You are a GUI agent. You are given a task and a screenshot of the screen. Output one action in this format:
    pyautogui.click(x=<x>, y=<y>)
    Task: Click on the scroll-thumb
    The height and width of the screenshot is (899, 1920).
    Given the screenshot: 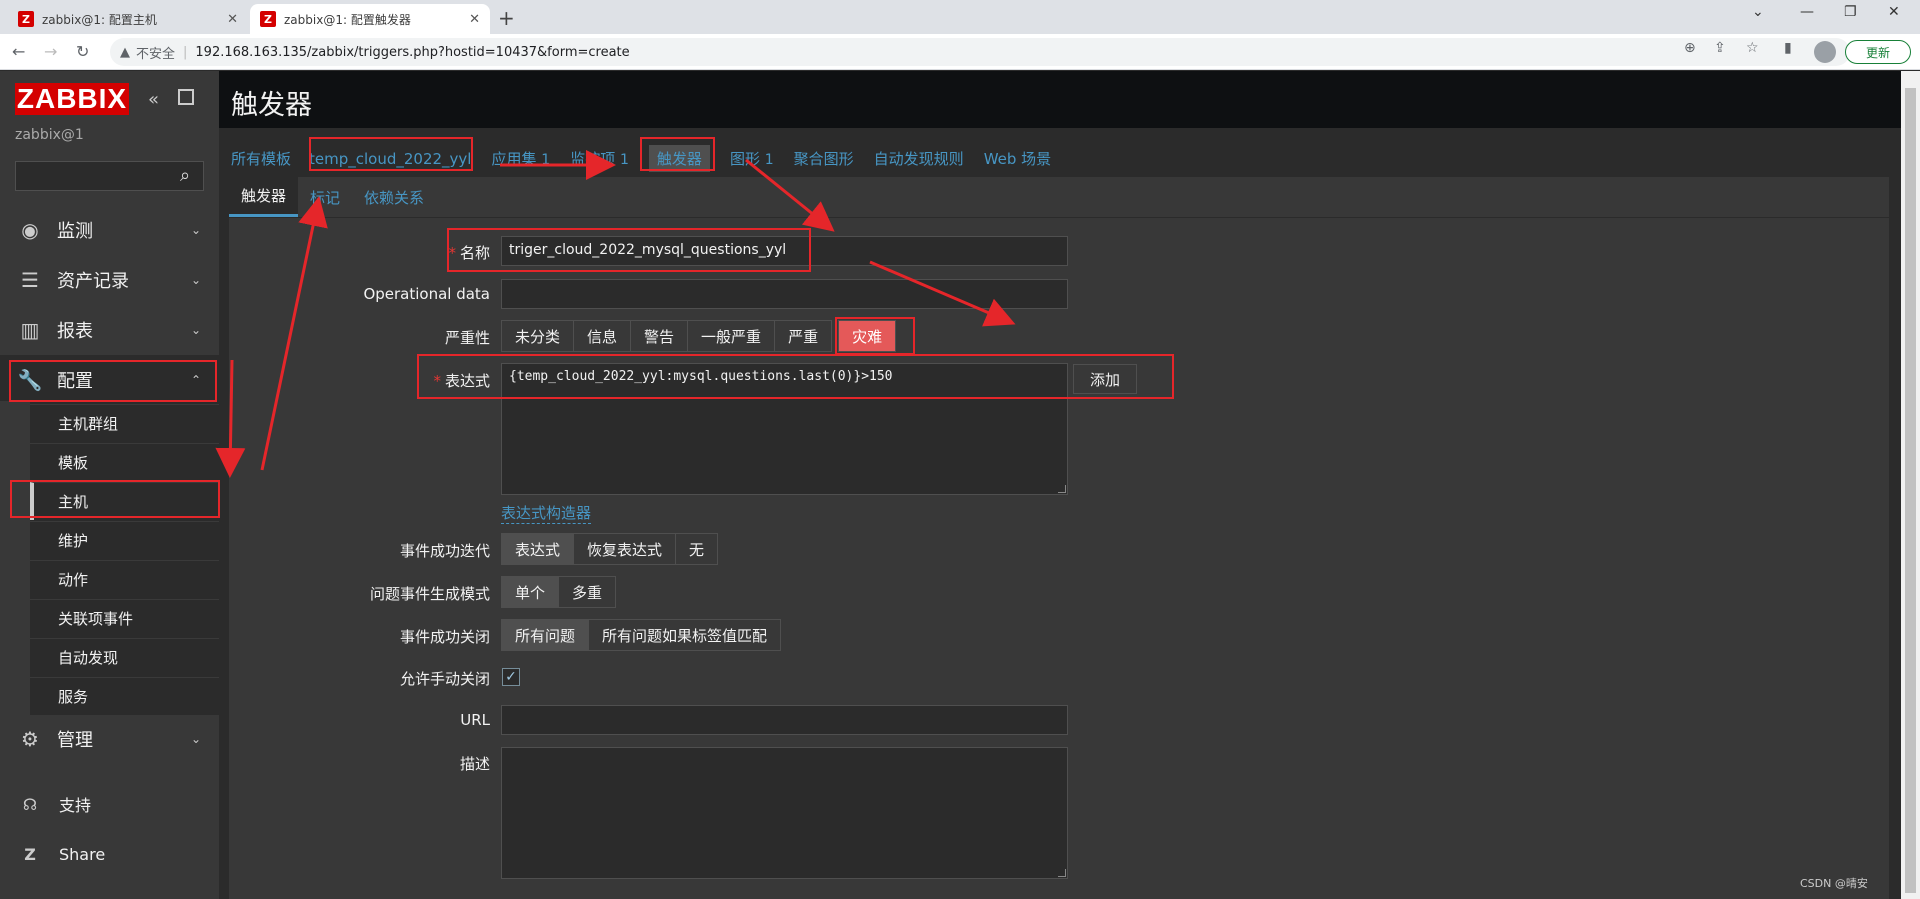 What is the action you would take?
    pyautogui.click(x=1910, y=490)
    